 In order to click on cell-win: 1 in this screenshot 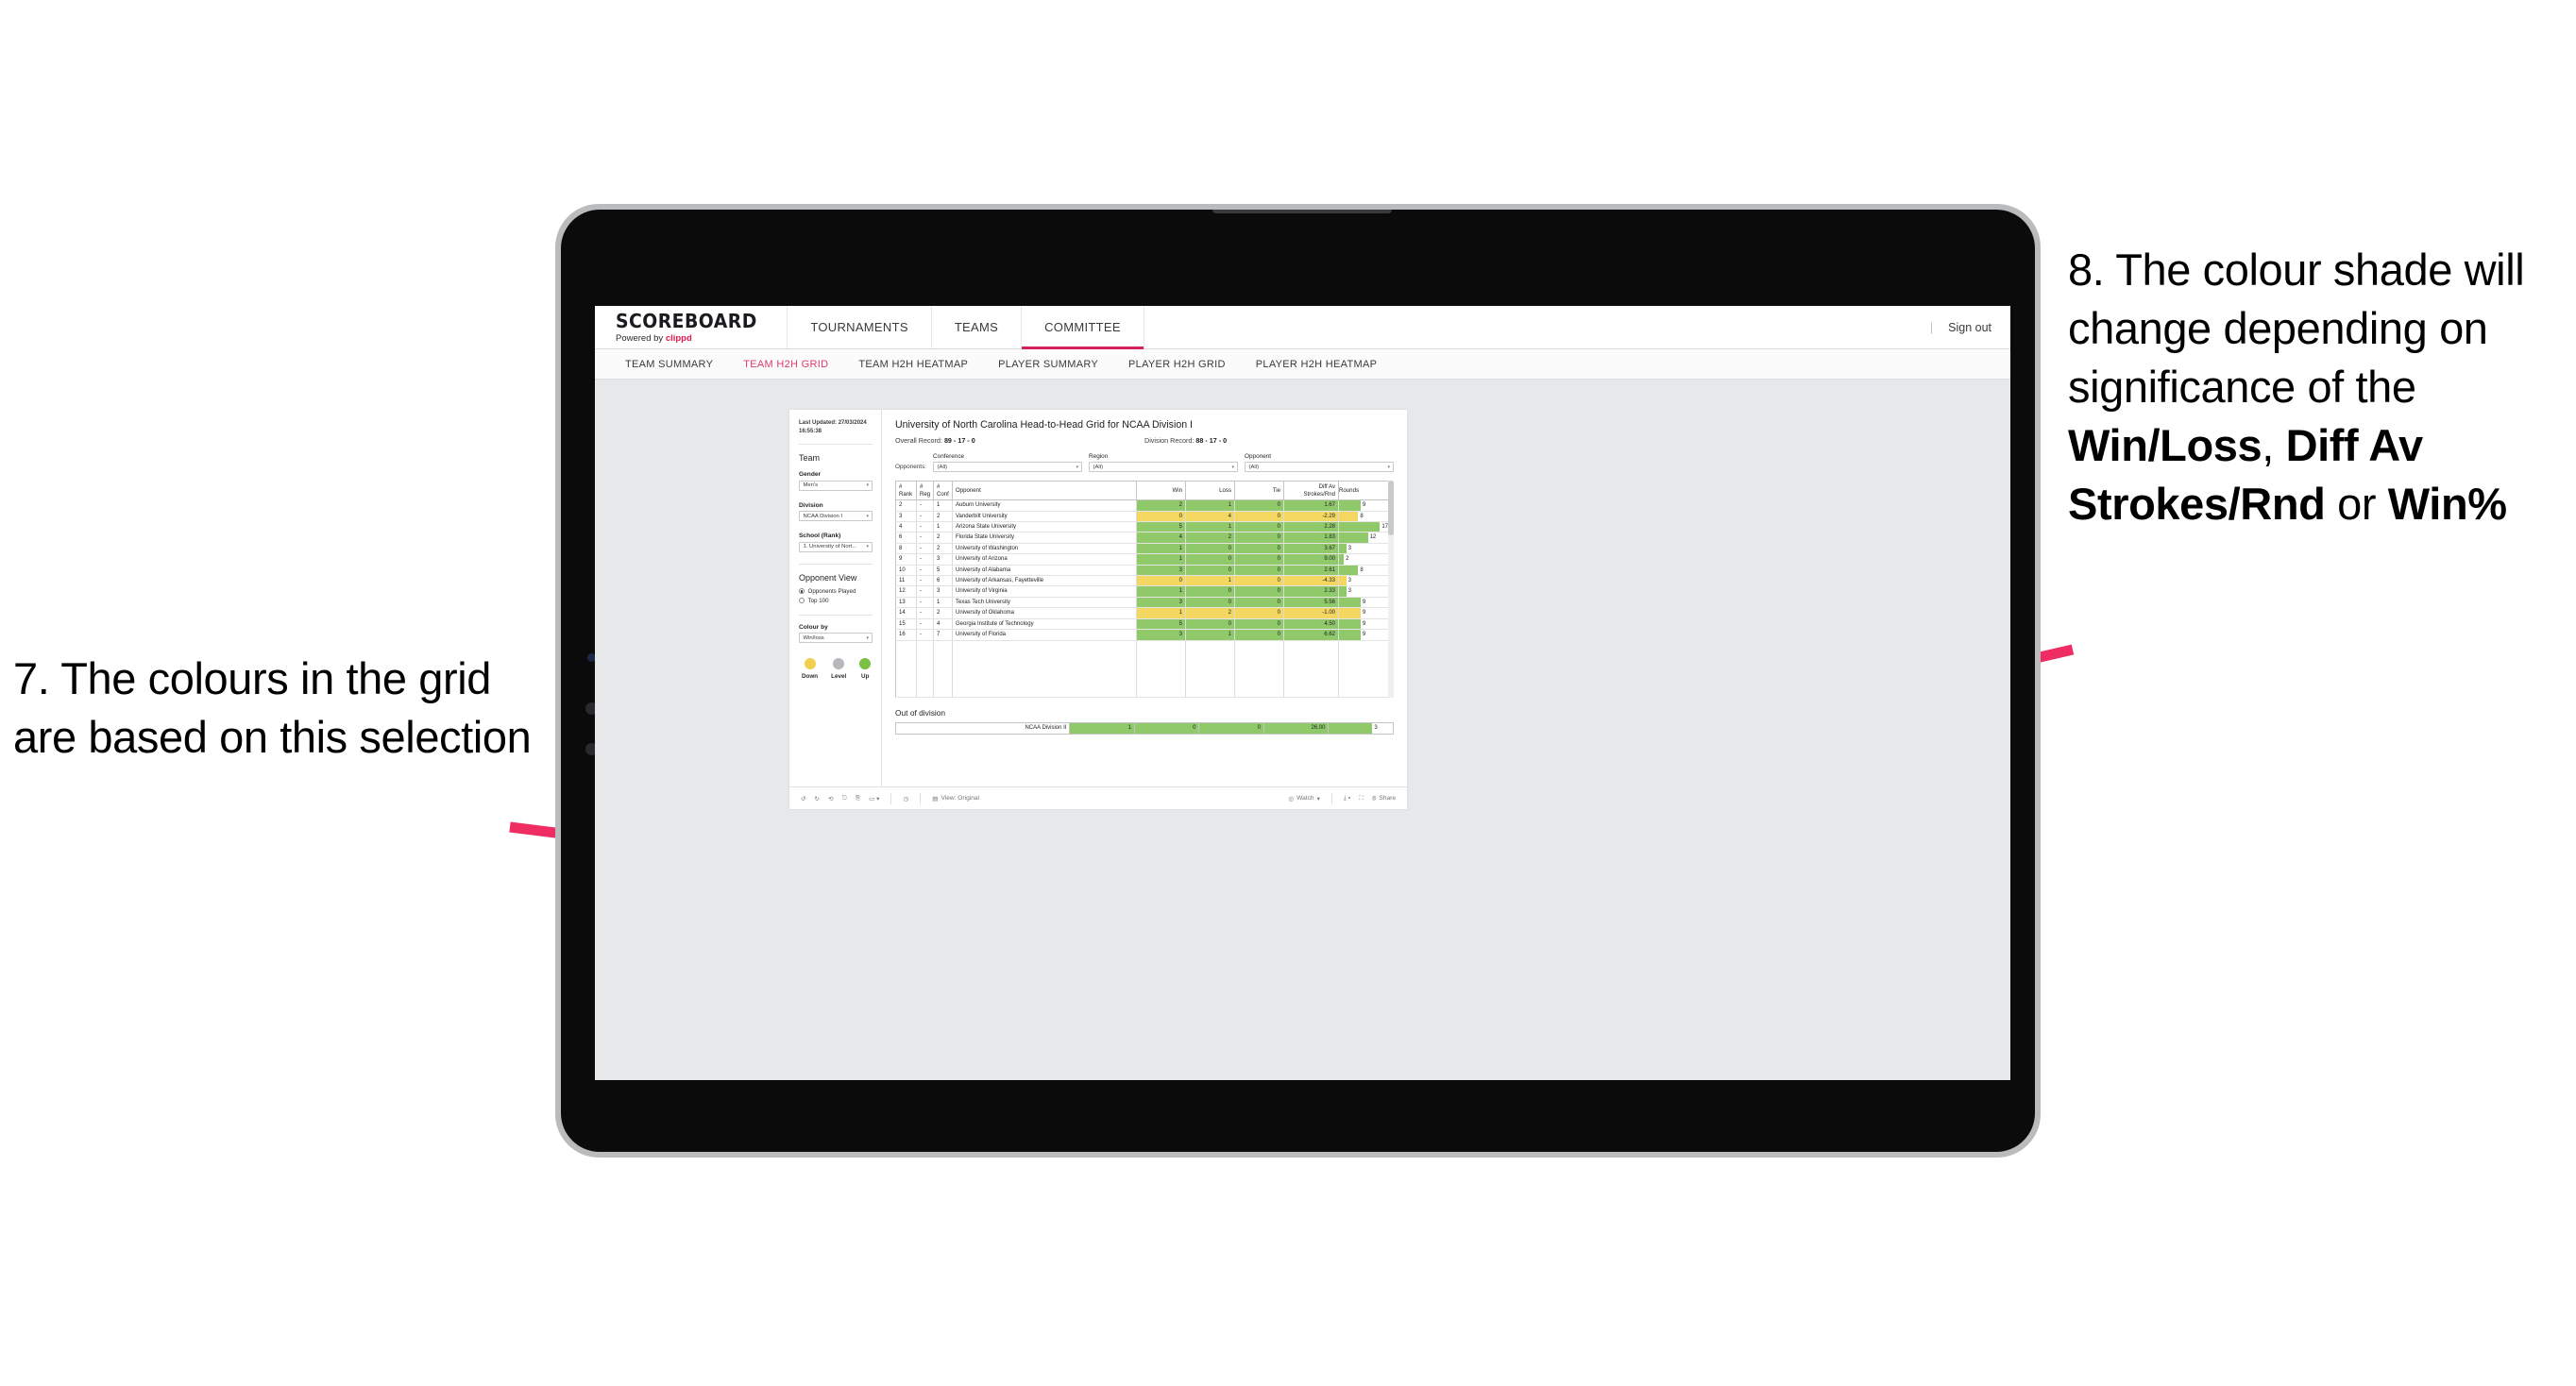, I will do `click(1161, 613)`.